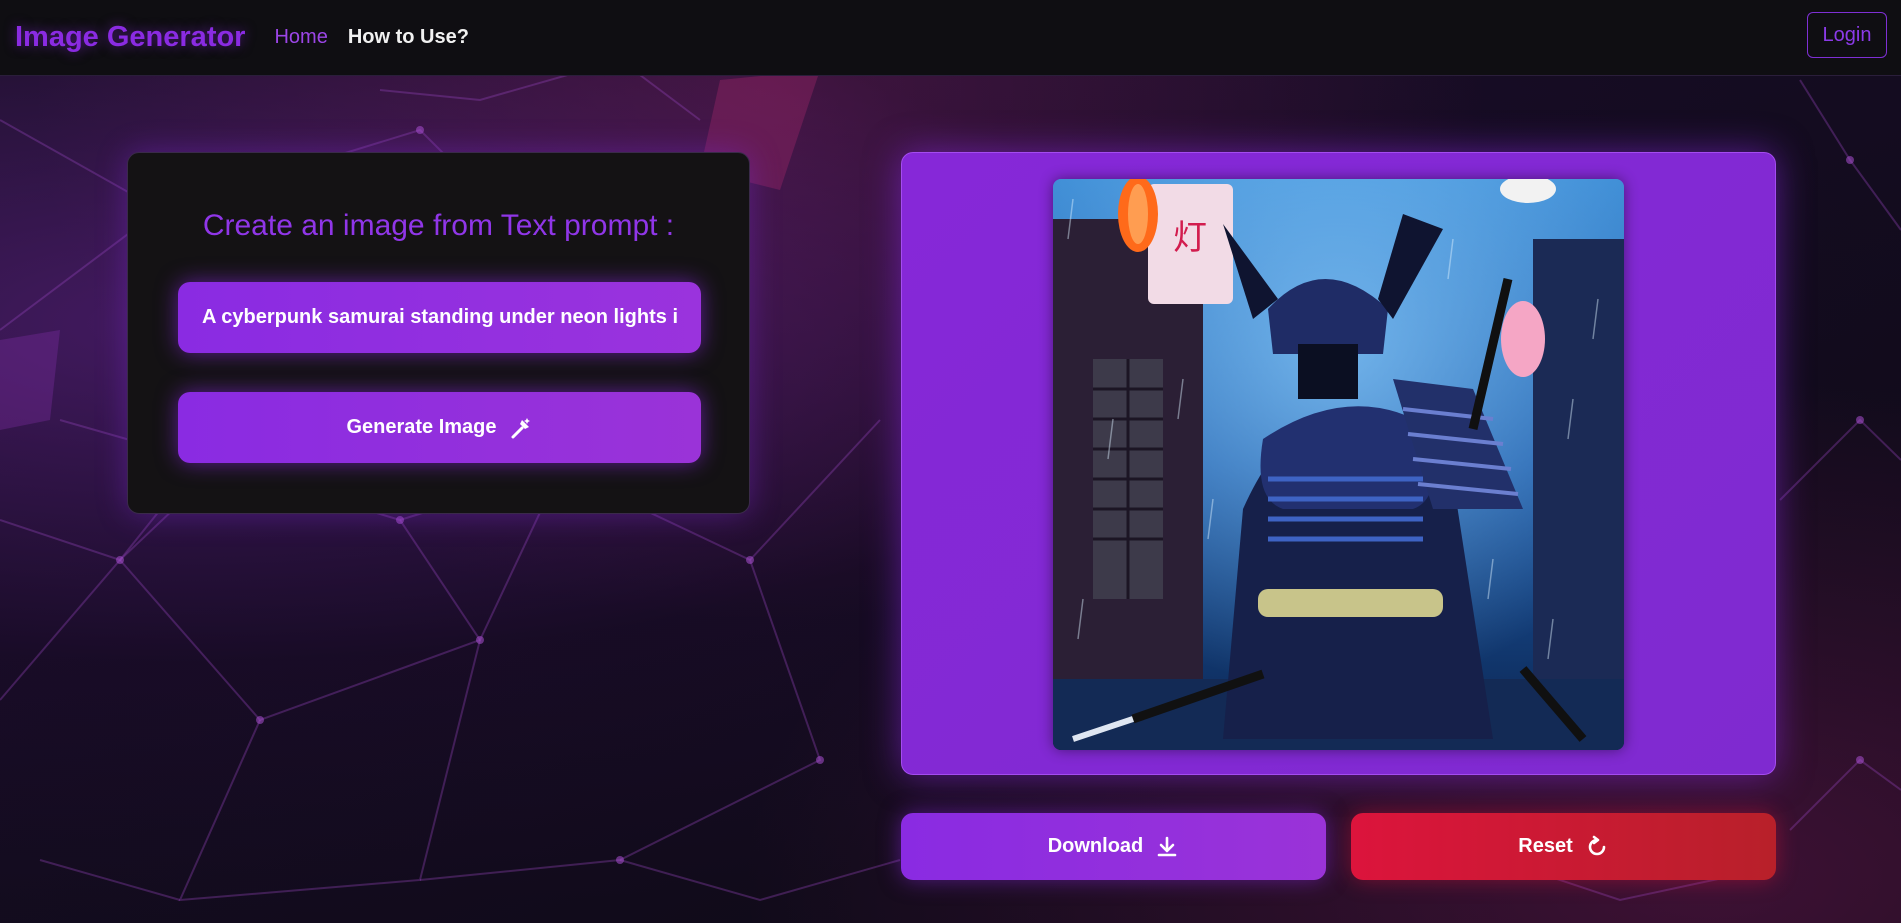 The height and width of the screenshot is (923, 1901). I want to click on generate-image-button: Generate Image, so click(439, 427).